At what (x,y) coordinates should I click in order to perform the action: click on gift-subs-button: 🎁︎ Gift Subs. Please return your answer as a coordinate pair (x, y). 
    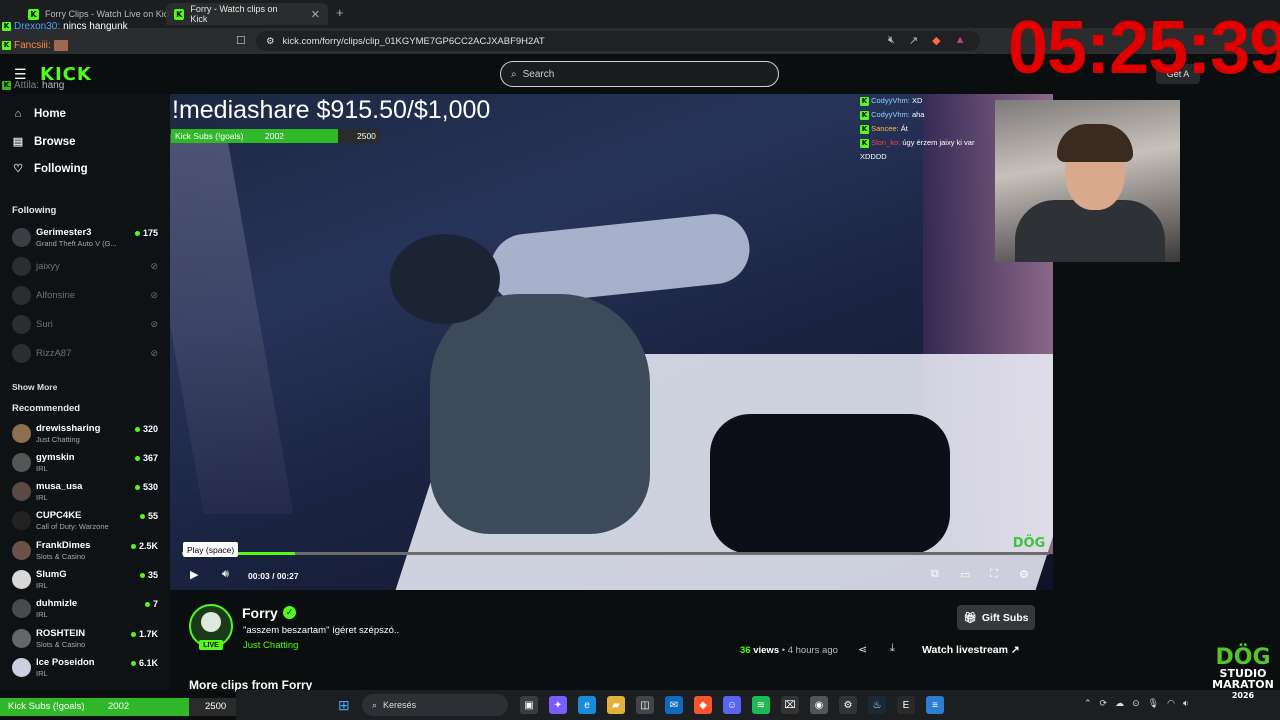
    Looking at the image, I should click on (996, 617).